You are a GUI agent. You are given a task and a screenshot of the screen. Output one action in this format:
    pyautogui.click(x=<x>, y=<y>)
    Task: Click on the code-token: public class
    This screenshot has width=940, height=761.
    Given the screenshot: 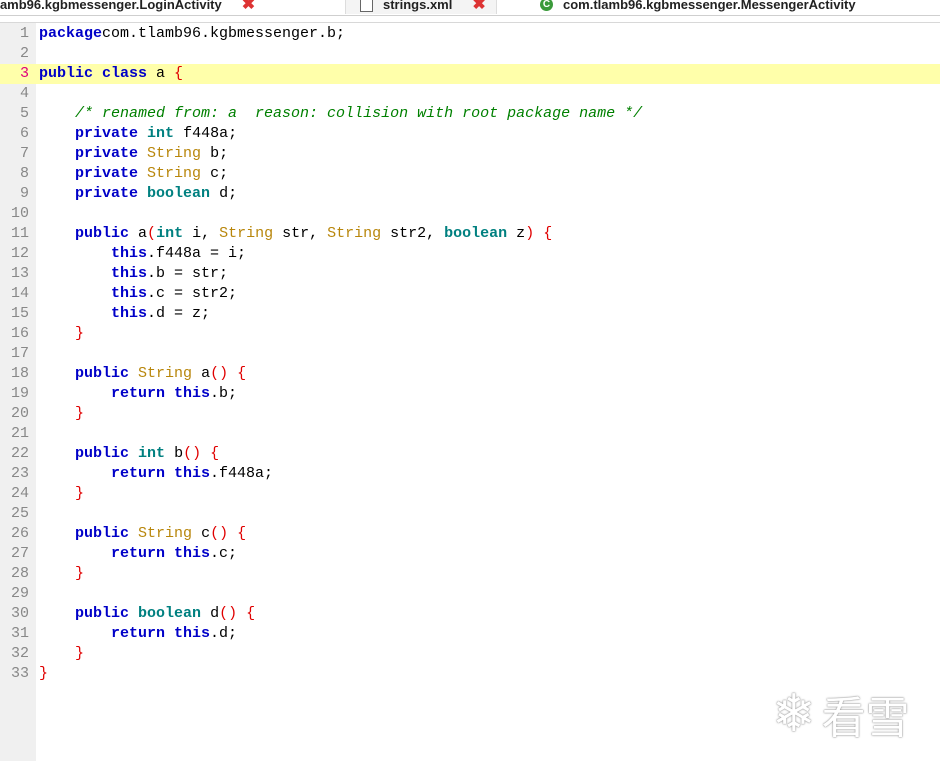 What is the action you would take?
    pyautogui.click(x=93, y=73)
    